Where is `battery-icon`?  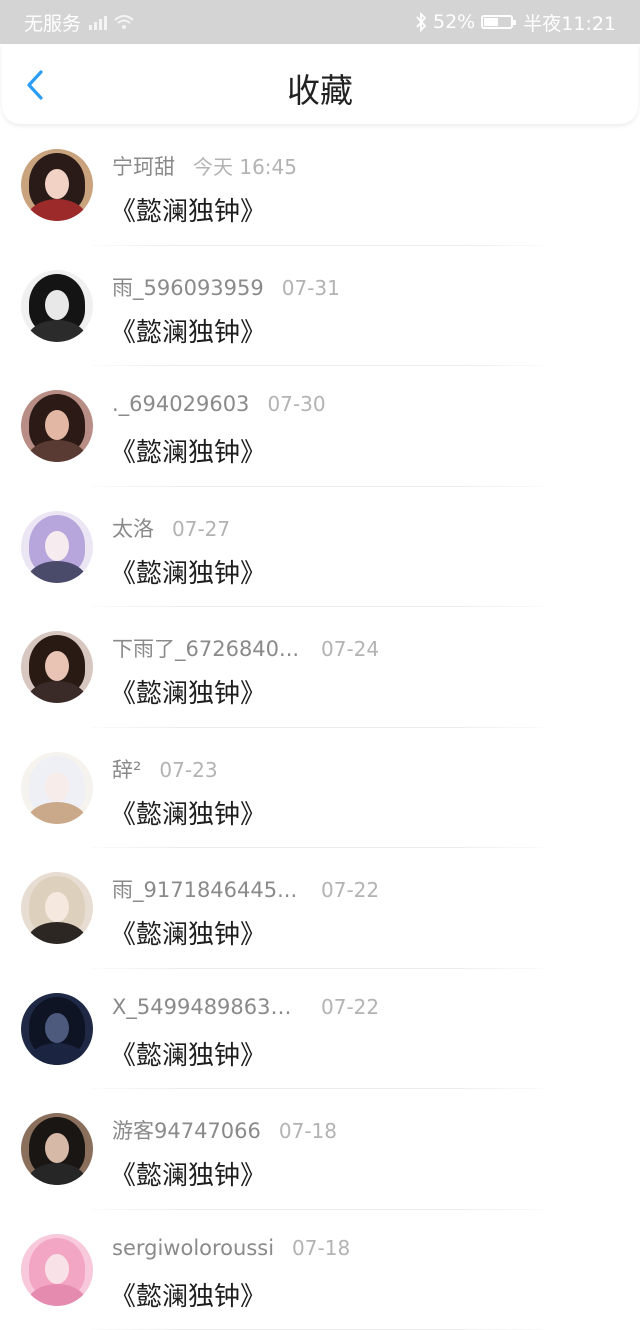
battery-icon is located at coordinates (497, 22).